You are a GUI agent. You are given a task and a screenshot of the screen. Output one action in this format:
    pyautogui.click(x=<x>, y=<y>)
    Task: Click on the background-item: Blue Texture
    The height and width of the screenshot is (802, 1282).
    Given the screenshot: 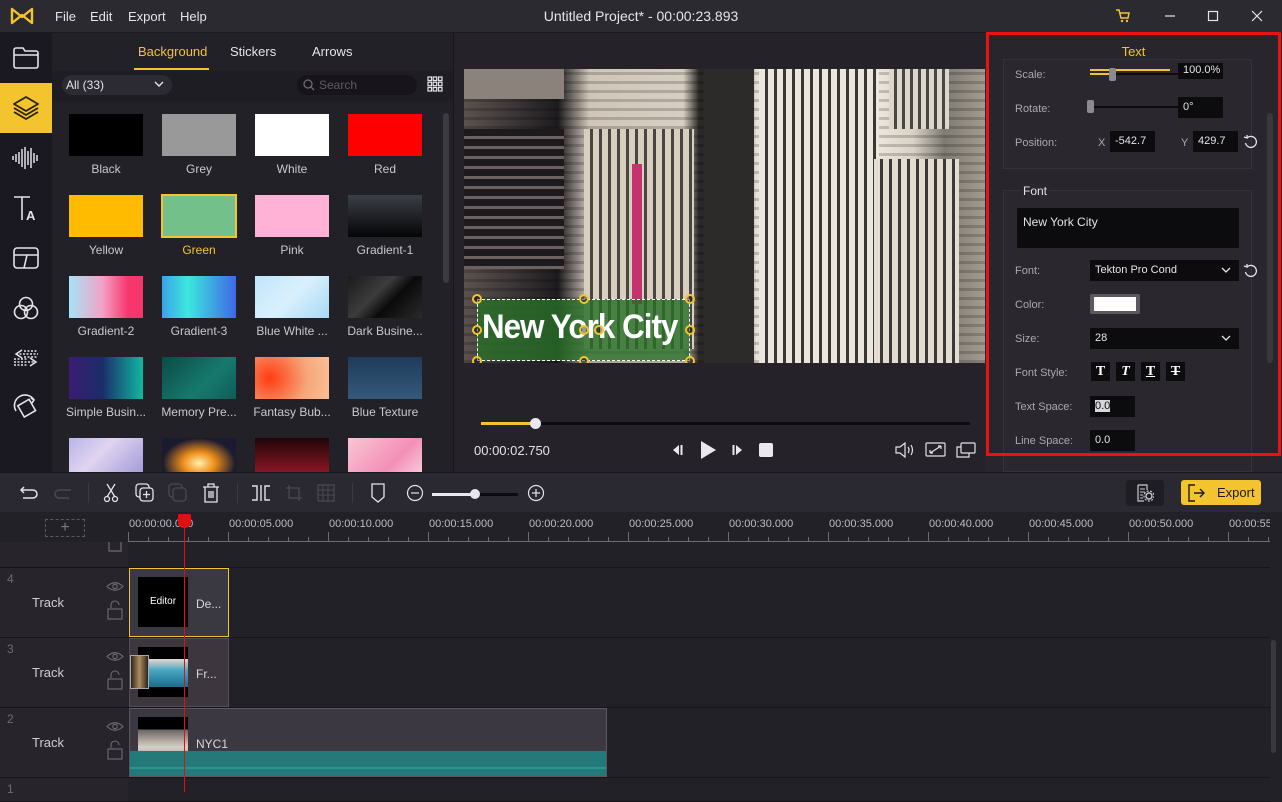 What is the action you would take?
    pyautogui.click(x=385, y=388)
    